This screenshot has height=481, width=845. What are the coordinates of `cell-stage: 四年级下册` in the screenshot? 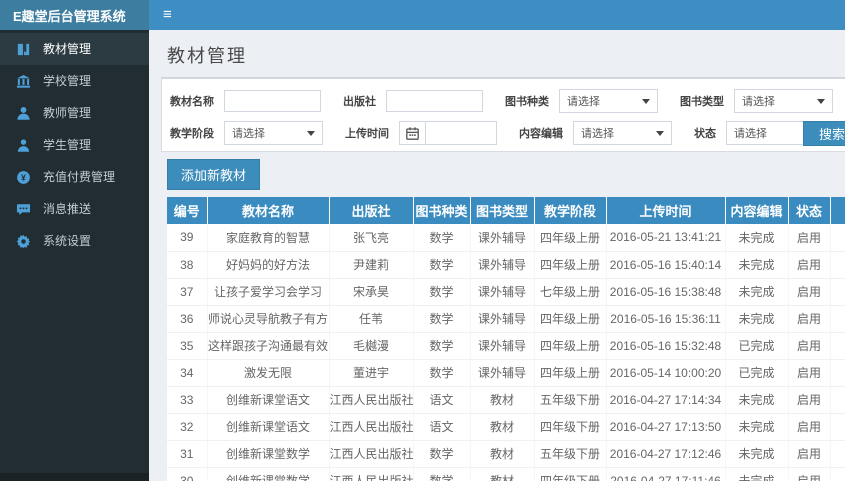 It's located at (570, 427).